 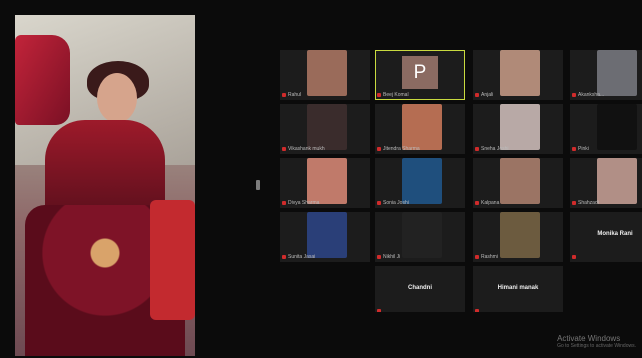 I want to click on participant-tile: Chandni, so click(x=420, y=289).